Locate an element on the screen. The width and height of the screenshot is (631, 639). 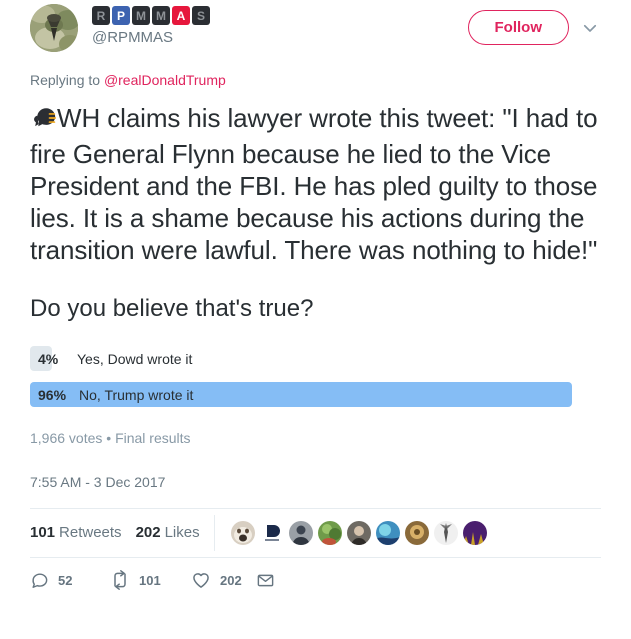
camouflage-avatar-icon is located at coordinates (54, 28).